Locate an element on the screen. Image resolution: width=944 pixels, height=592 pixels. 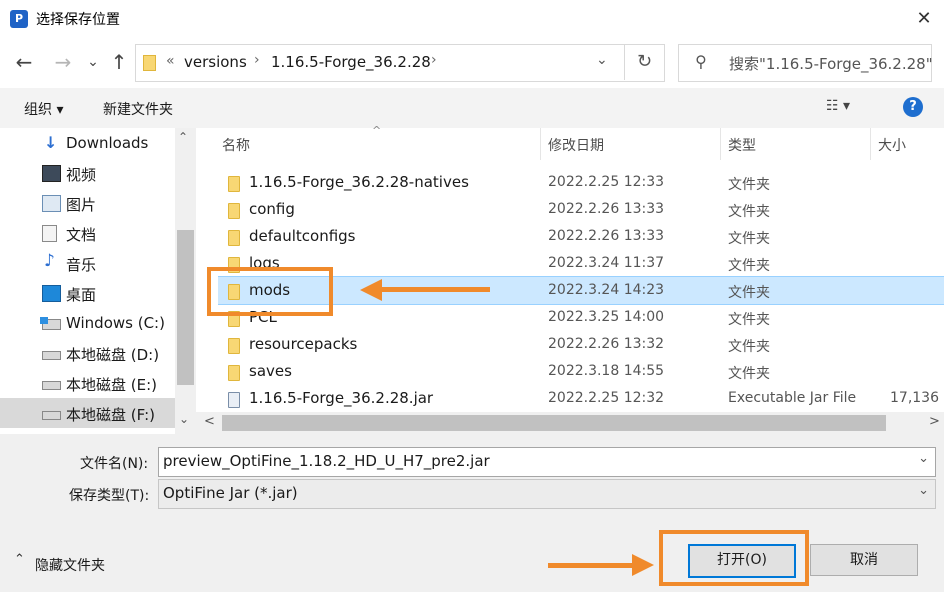
column-header-type: 类型 is located at coordinates (742, 145).